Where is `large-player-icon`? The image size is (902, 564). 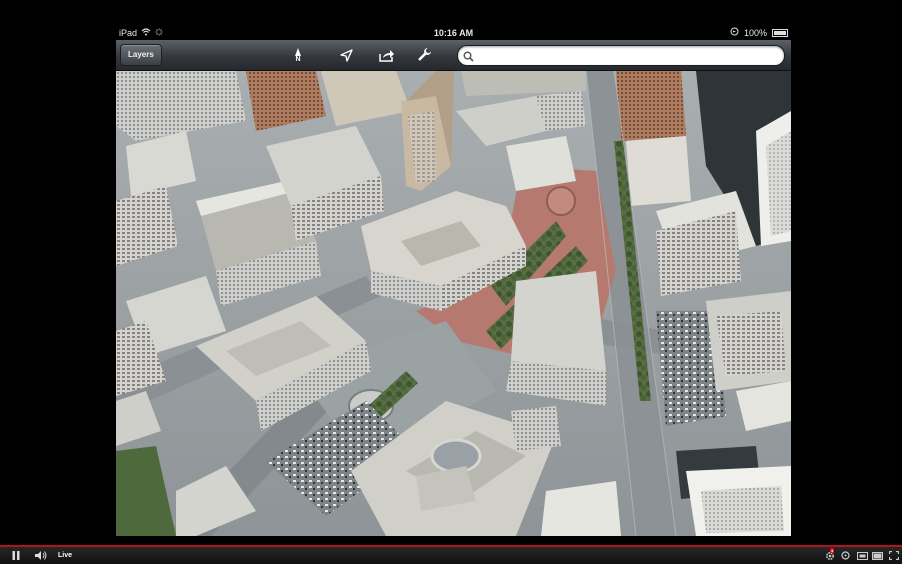
large-player-icon is located at coordinates (877, 555).